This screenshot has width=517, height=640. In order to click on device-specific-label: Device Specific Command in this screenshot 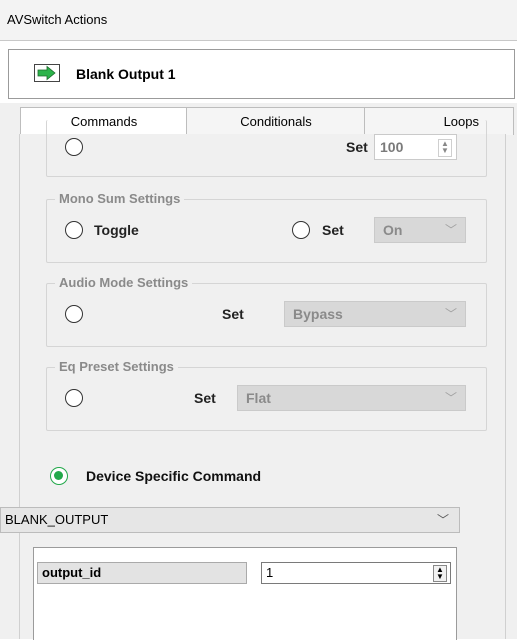, I will do `click(174, 476)`.